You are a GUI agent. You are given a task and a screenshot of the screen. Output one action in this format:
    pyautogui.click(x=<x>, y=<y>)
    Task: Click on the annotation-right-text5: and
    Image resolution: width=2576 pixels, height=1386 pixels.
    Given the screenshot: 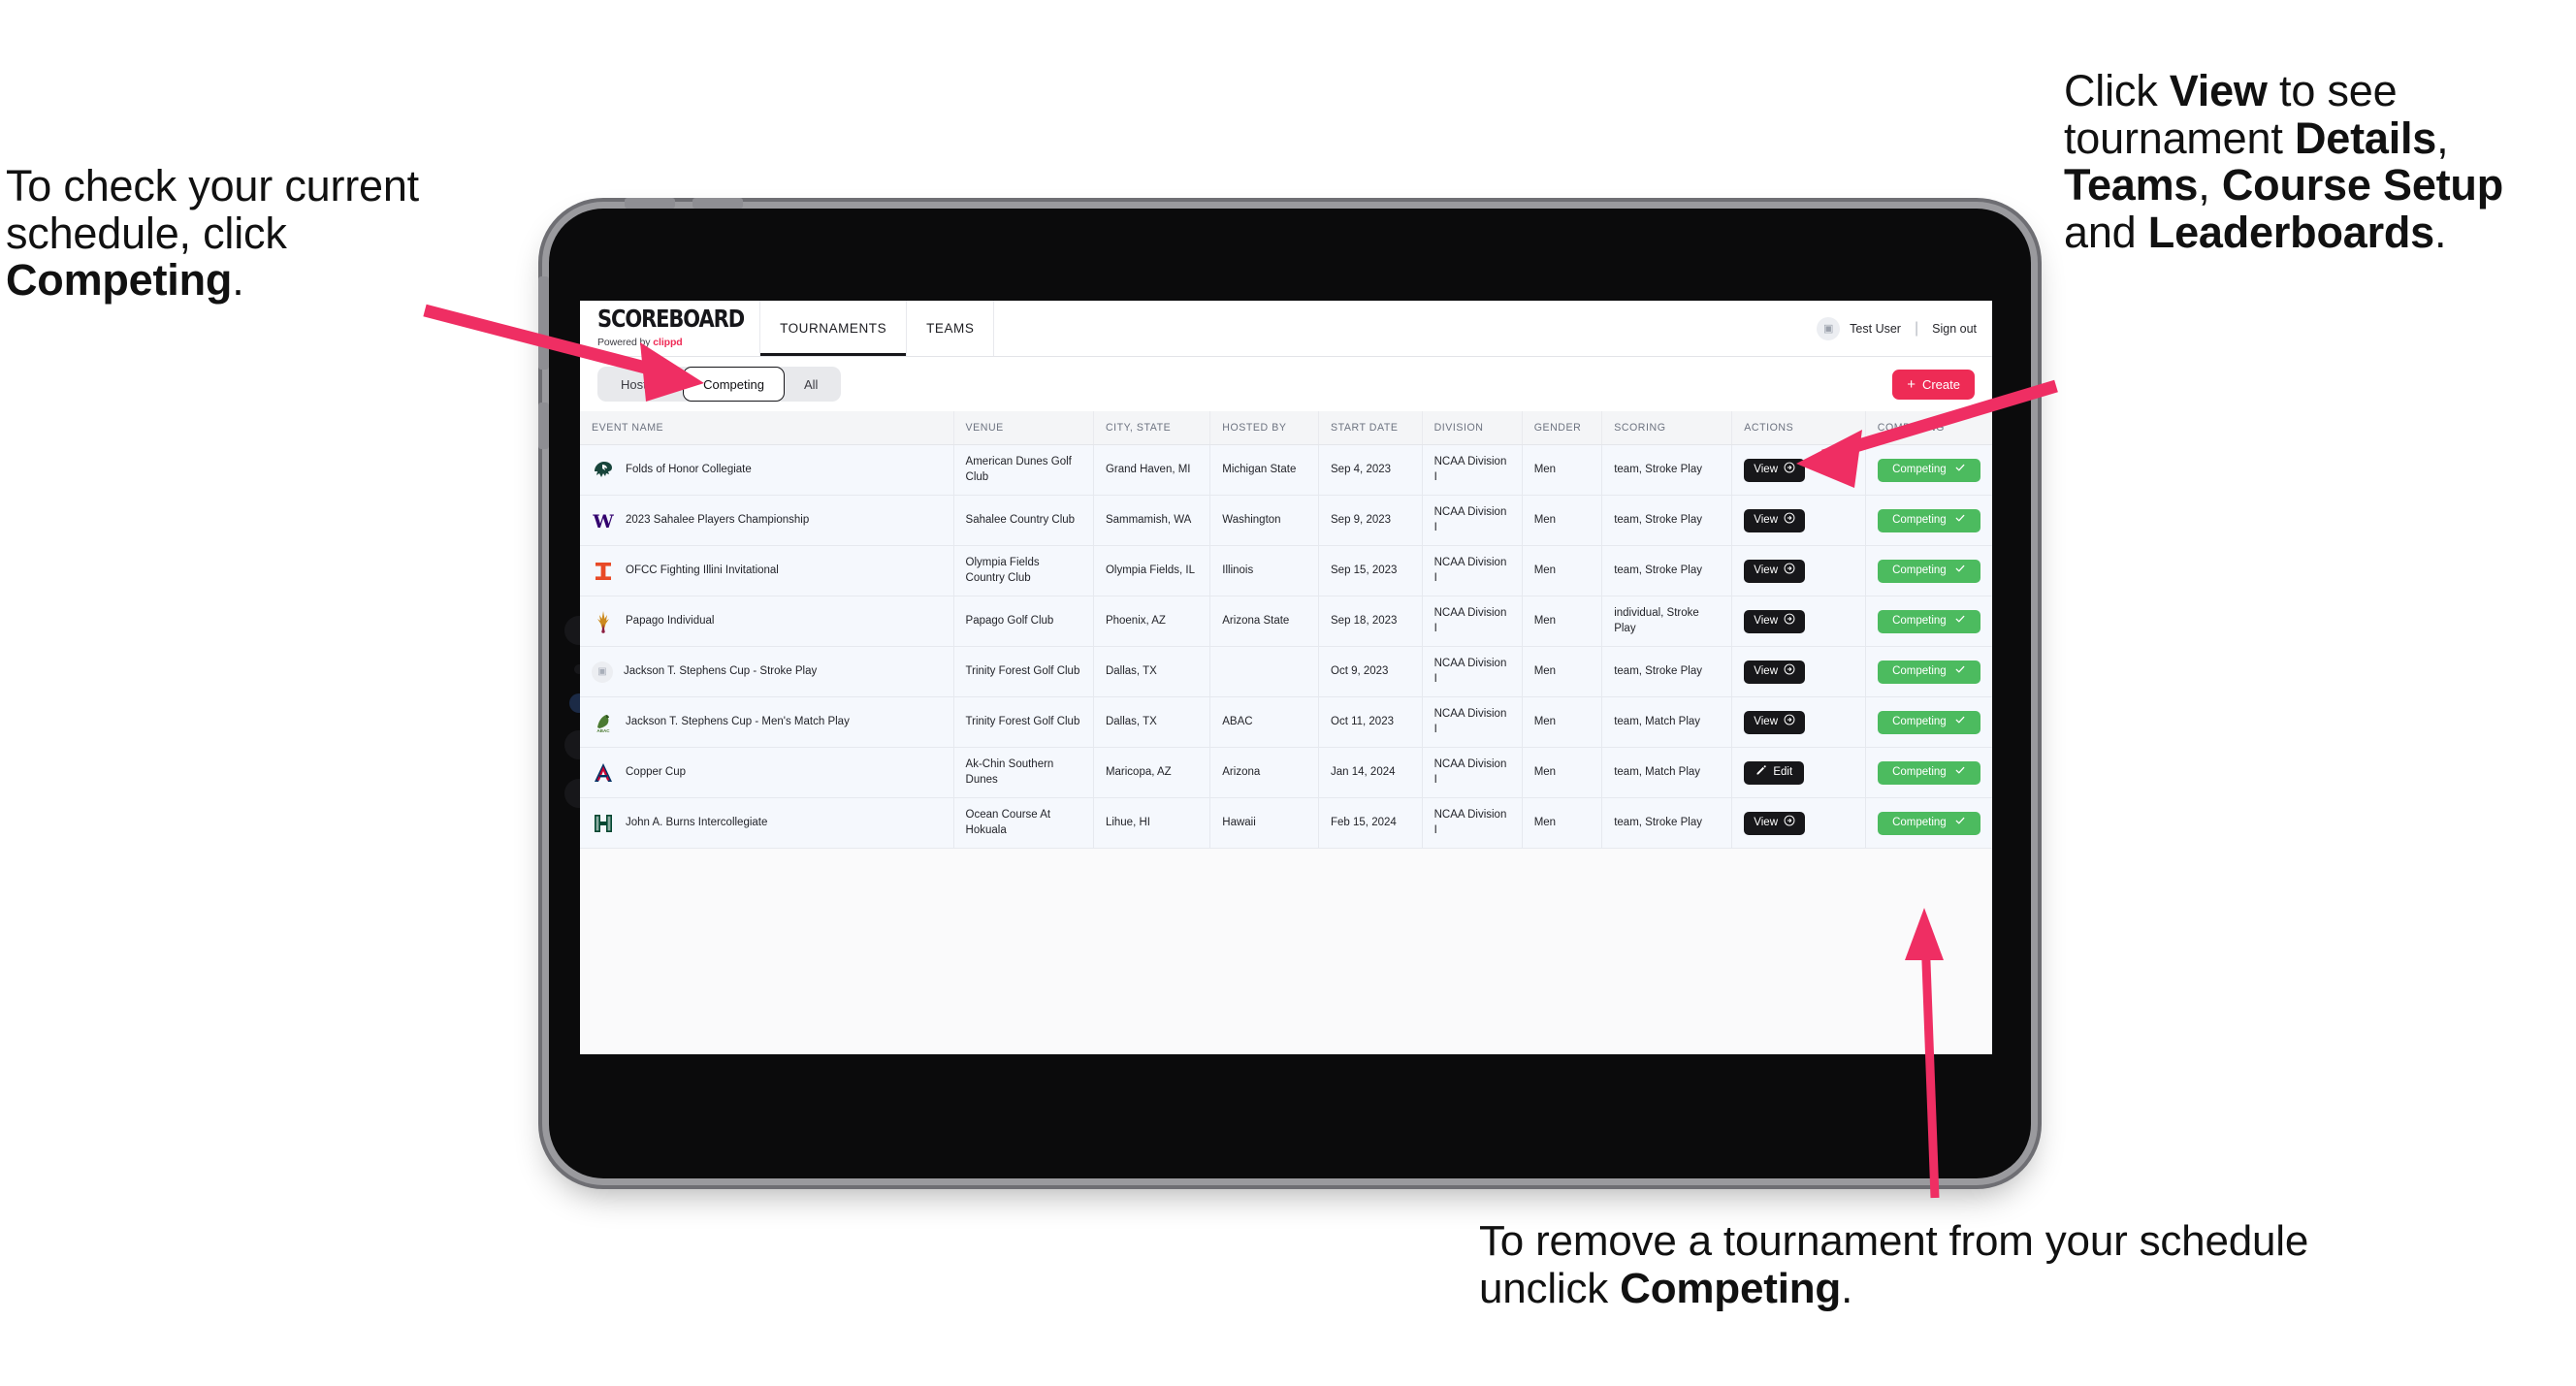 What is the action you would take?
    pyautogui.click(x=2106, y=232)
    